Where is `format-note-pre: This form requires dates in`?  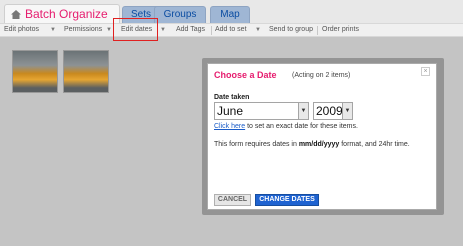
format-note-pre: This form requires dates in is located at coordinates (256, 144).